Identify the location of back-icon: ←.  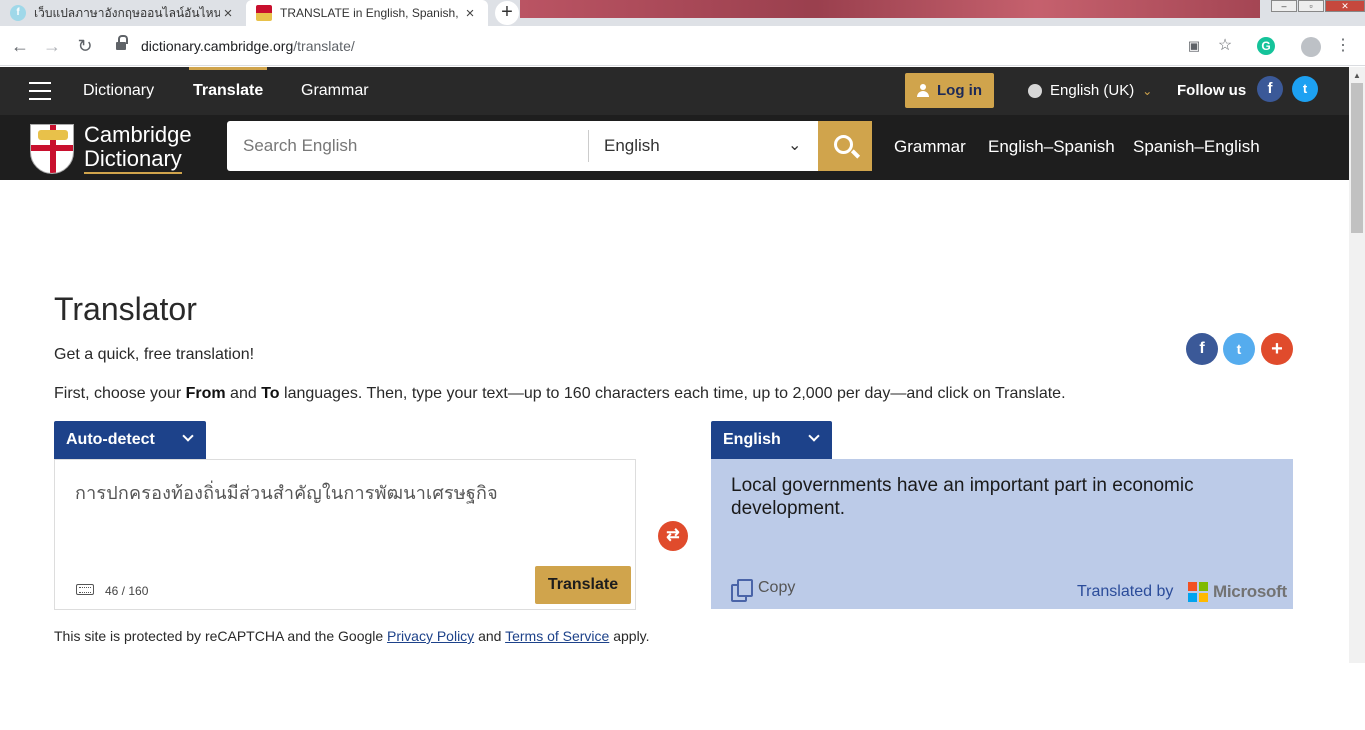
(20, 46).